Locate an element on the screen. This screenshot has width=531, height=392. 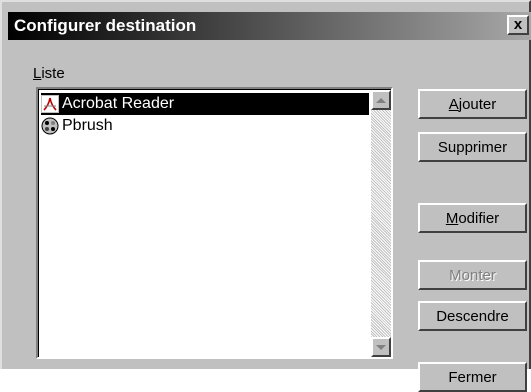
arrow-up-icon is located at coordinates (381, 100).